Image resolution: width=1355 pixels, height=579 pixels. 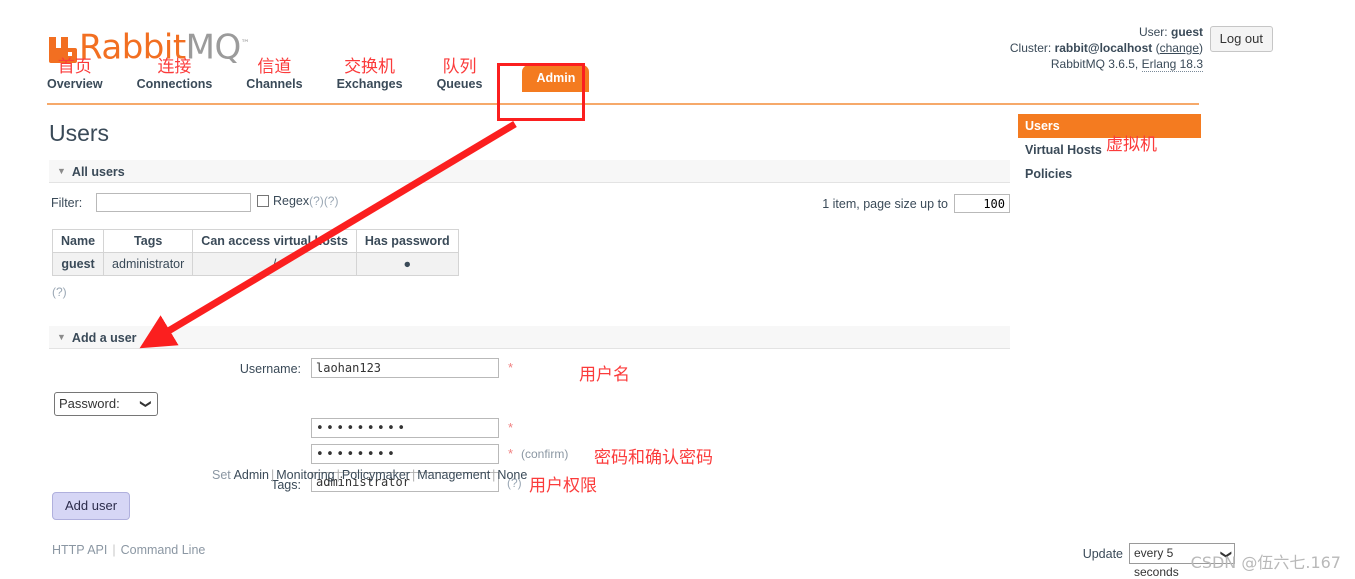 I want to click on rabbitmq-version: RabbitMQ 3.6.5,, so click(x=1096, y=64).